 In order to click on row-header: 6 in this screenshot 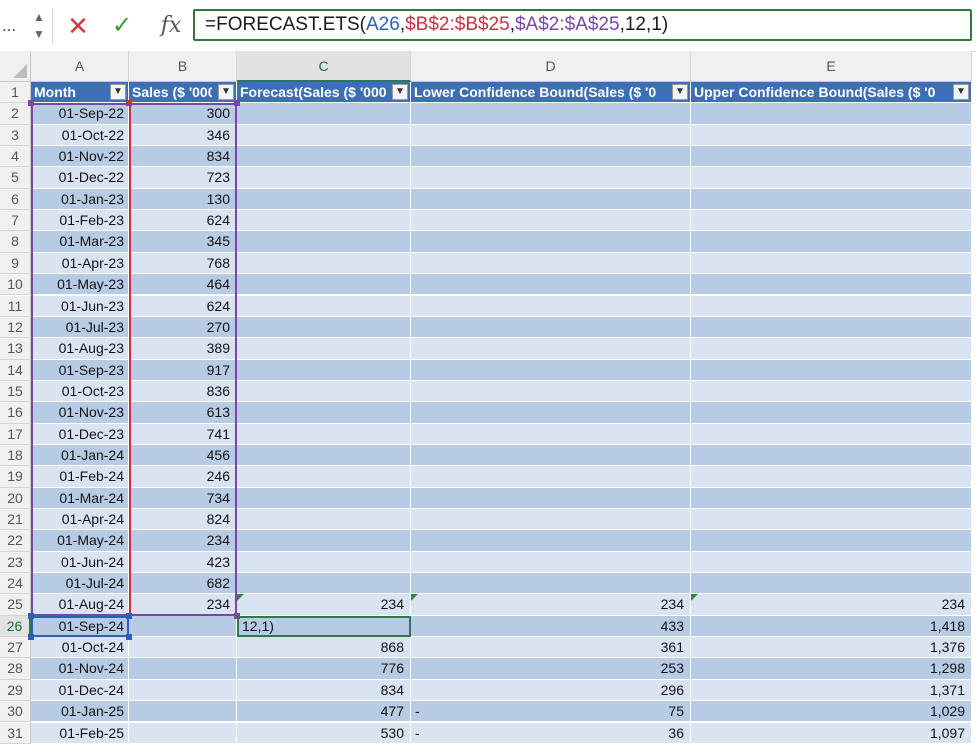, I will do `click(15, 199)`.